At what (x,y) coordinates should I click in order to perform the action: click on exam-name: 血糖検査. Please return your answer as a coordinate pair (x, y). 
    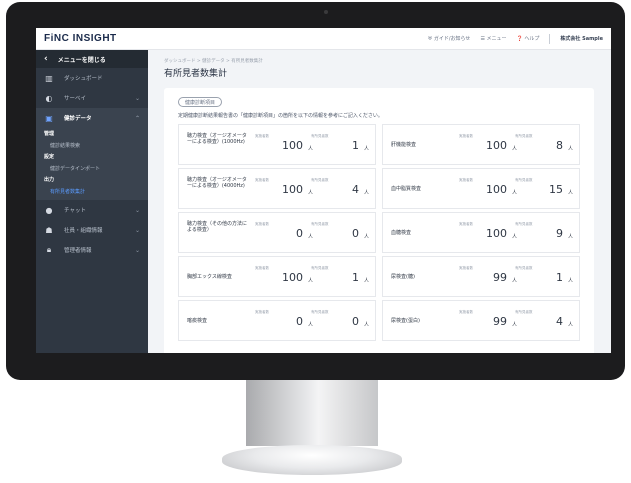
    Looking at the image, I should click on (401, 233).